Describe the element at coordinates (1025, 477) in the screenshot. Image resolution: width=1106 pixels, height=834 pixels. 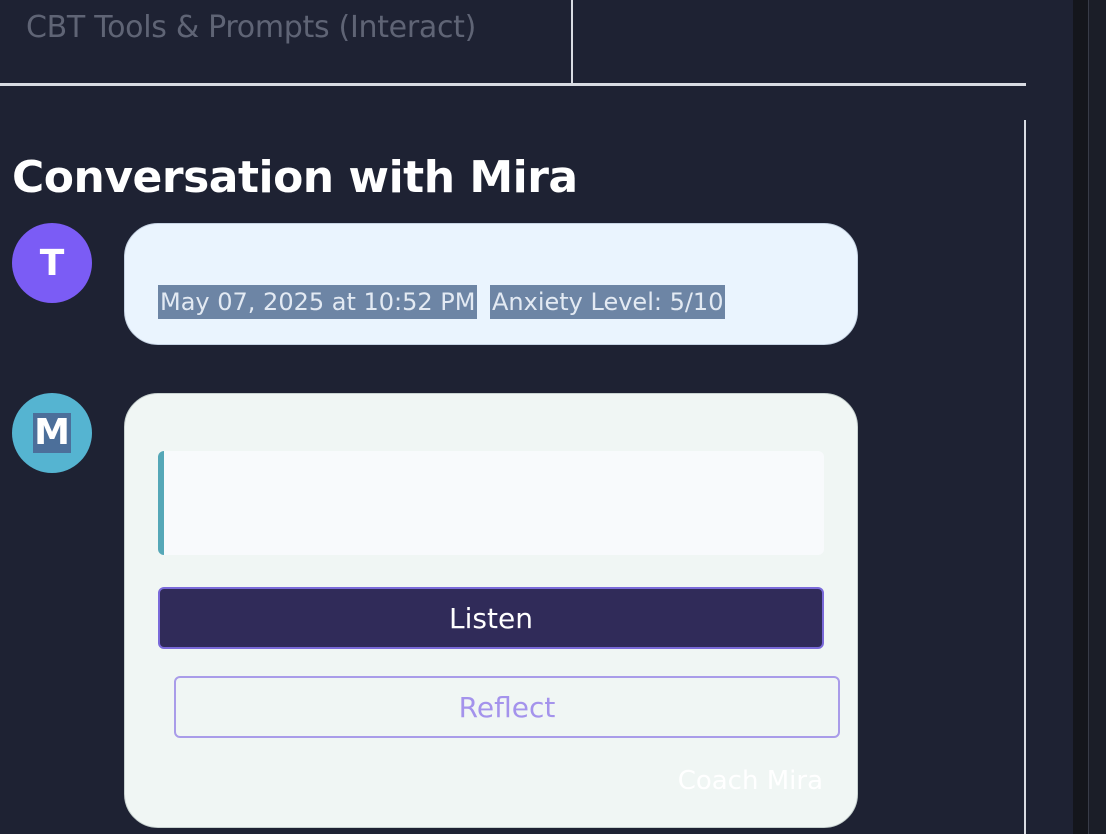
I see `main-panel-border` at that location.